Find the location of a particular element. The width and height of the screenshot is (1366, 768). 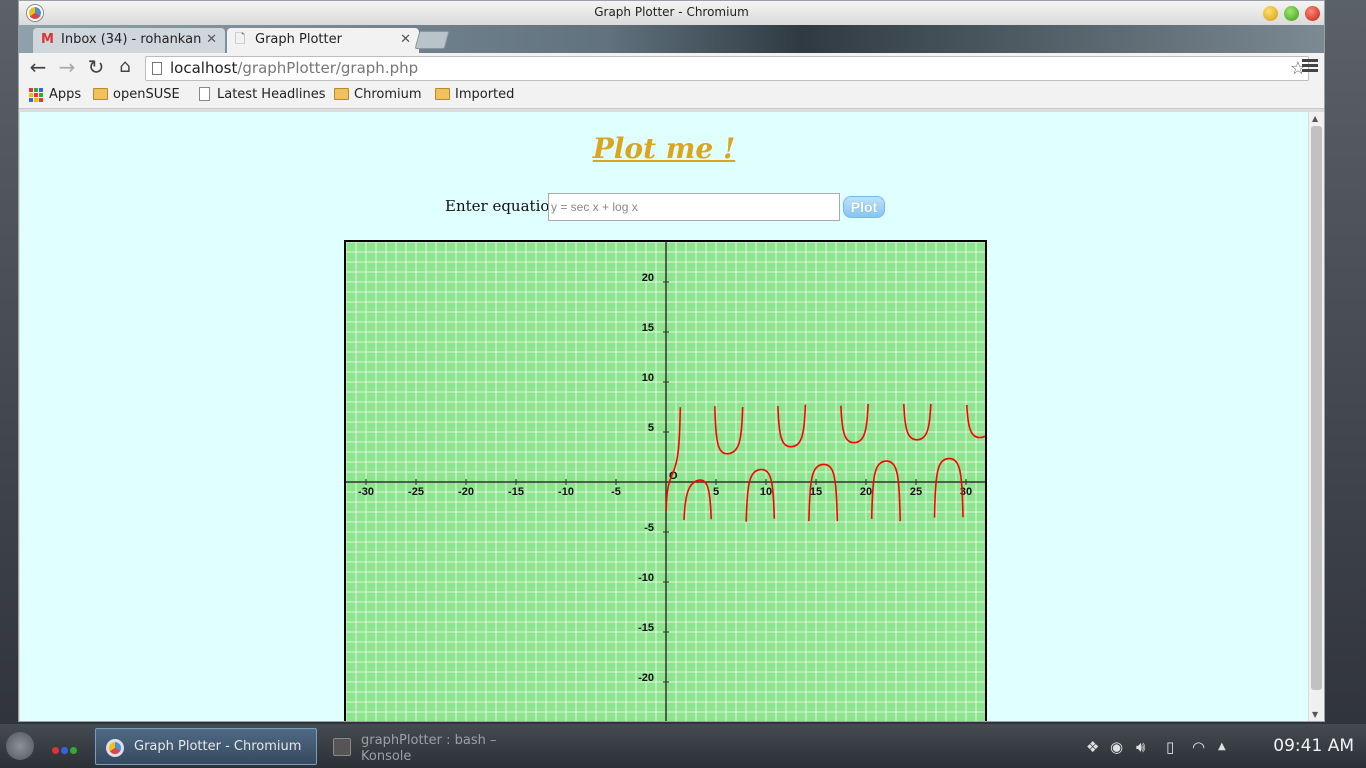

task-konsole: graphPlotter : bash – Konsole is located at coordinates (434, 746).